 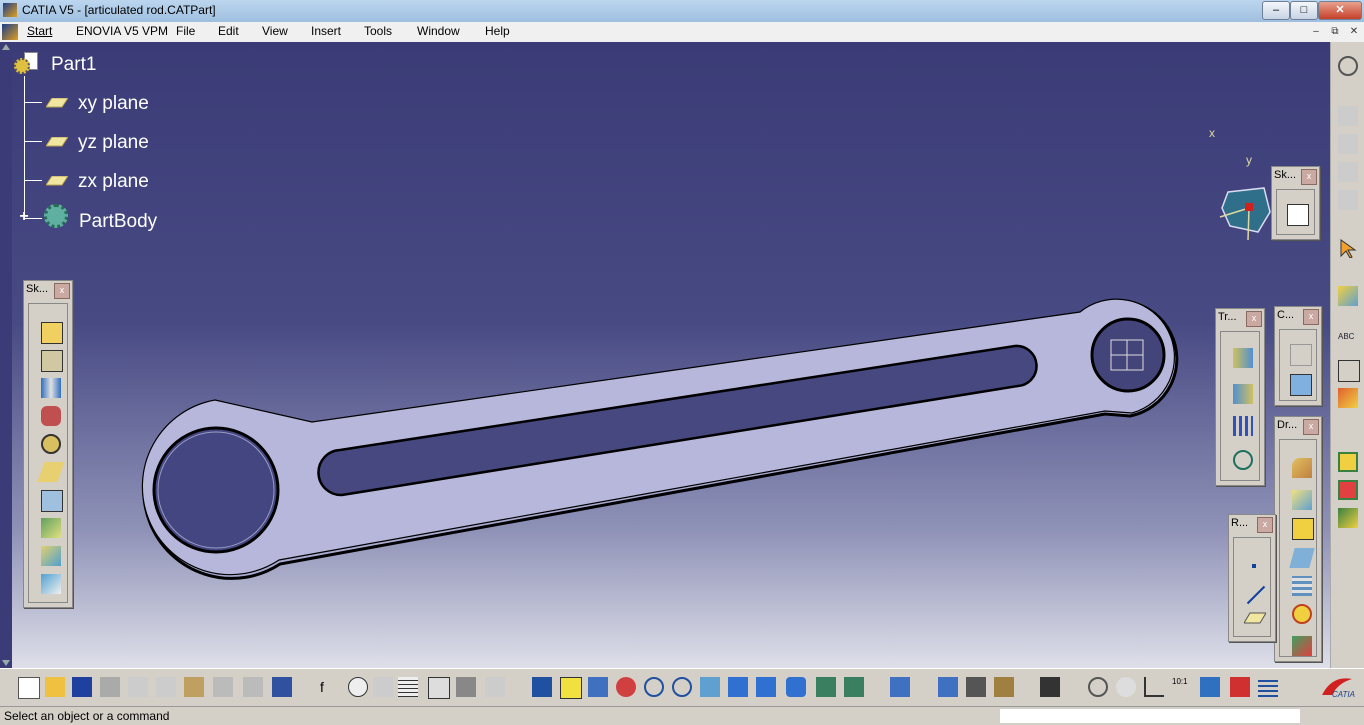 What do you see at coordinates (52, 501) in the screenshot?
I see `slot-icon` at bounding box center [52, 501].